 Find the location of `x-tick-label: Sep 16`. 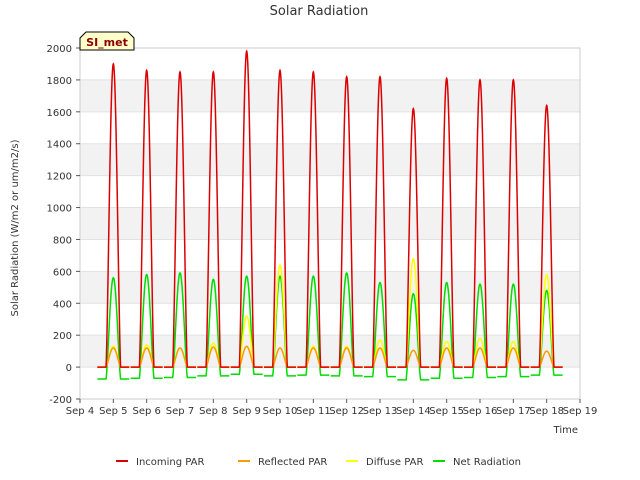

x-tick-label: Sep 16 is located at coordinates (480, 411).